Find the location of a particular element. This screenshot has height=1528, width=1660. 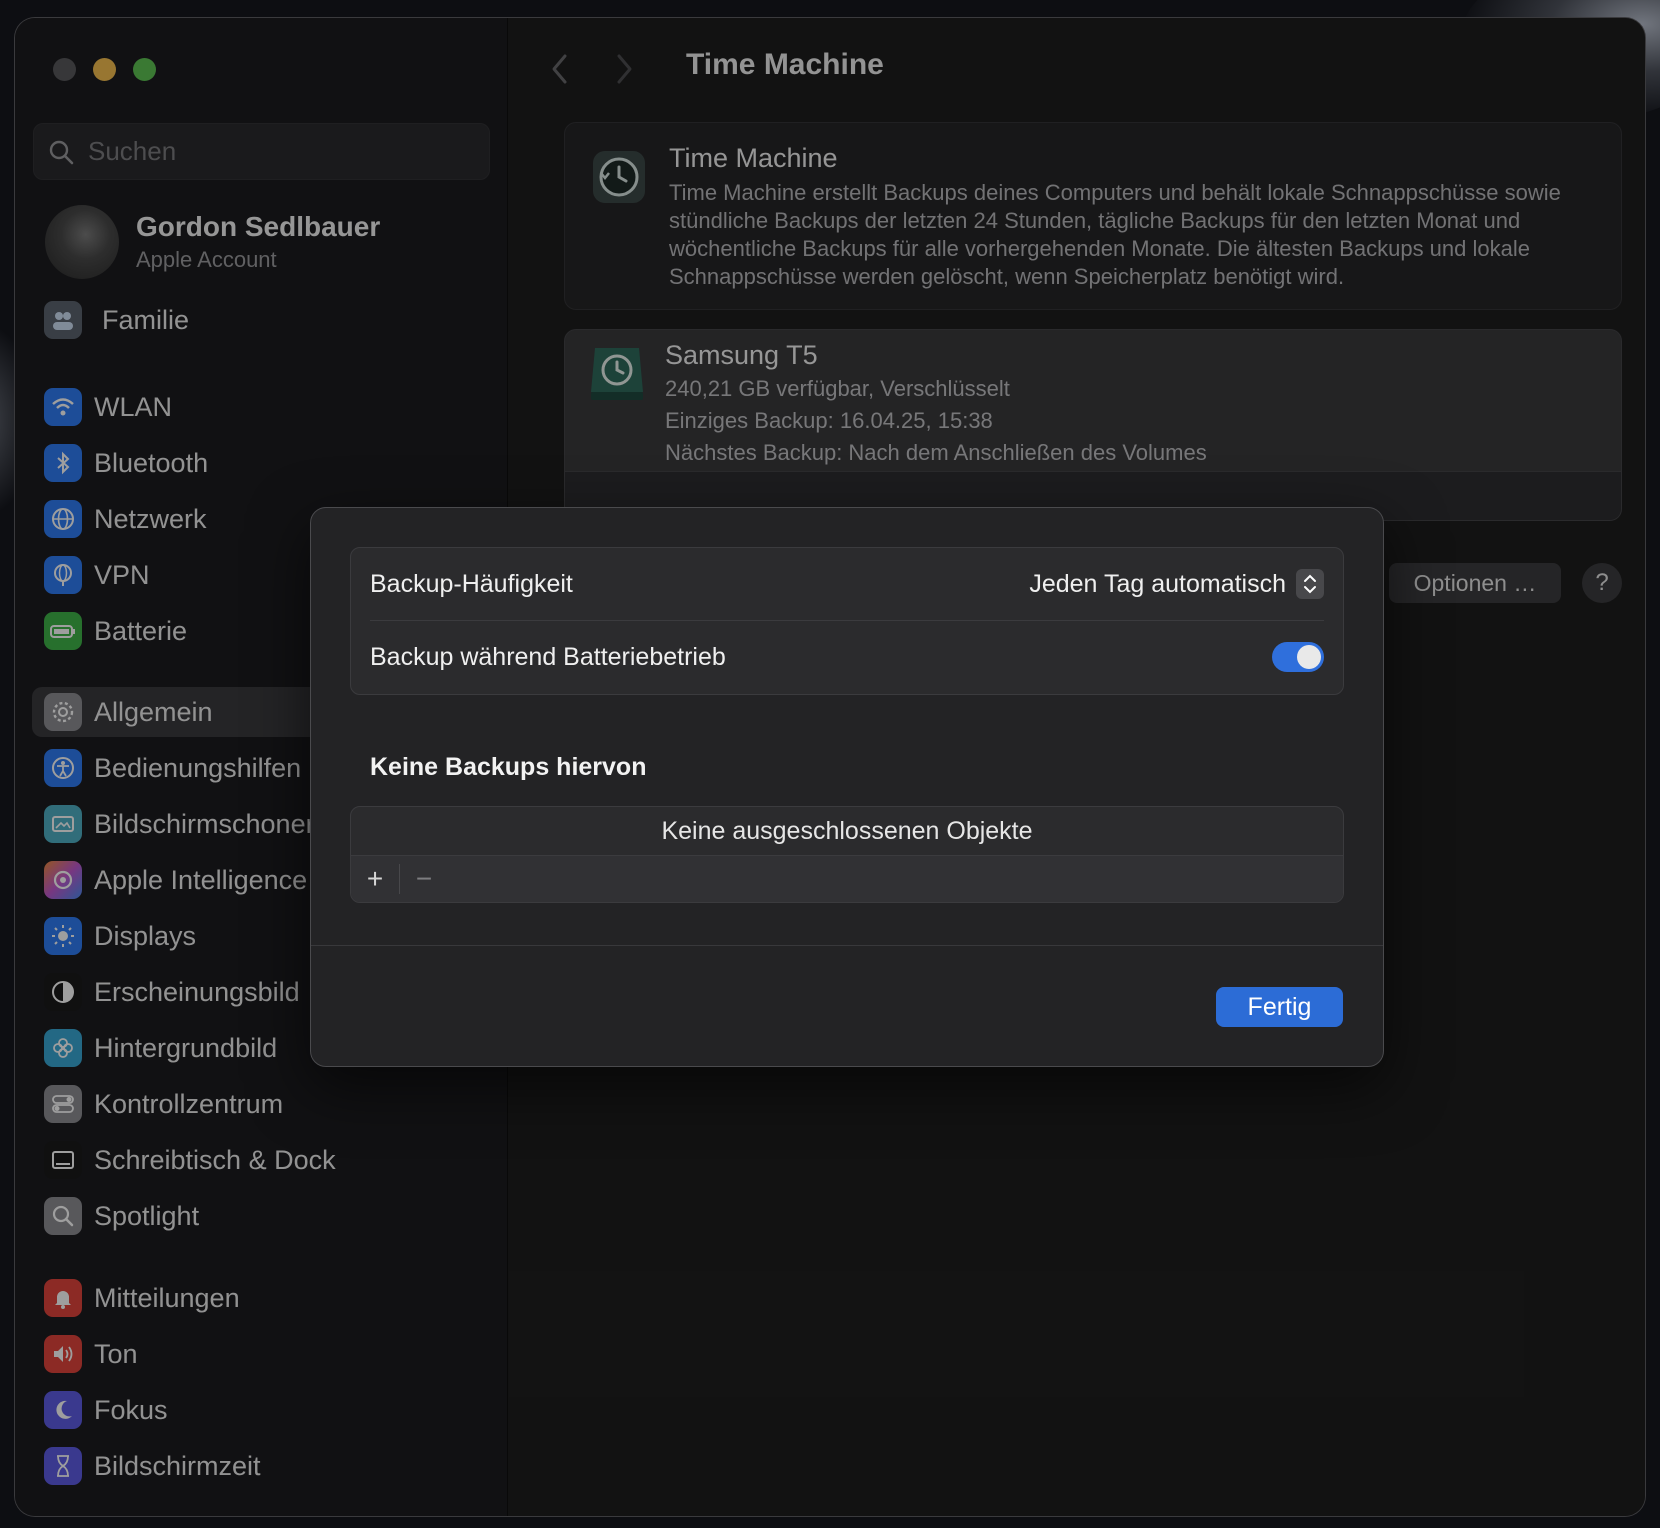

battery-label: Backup während Batteriebetrieb is located at coordinates (548, 656).